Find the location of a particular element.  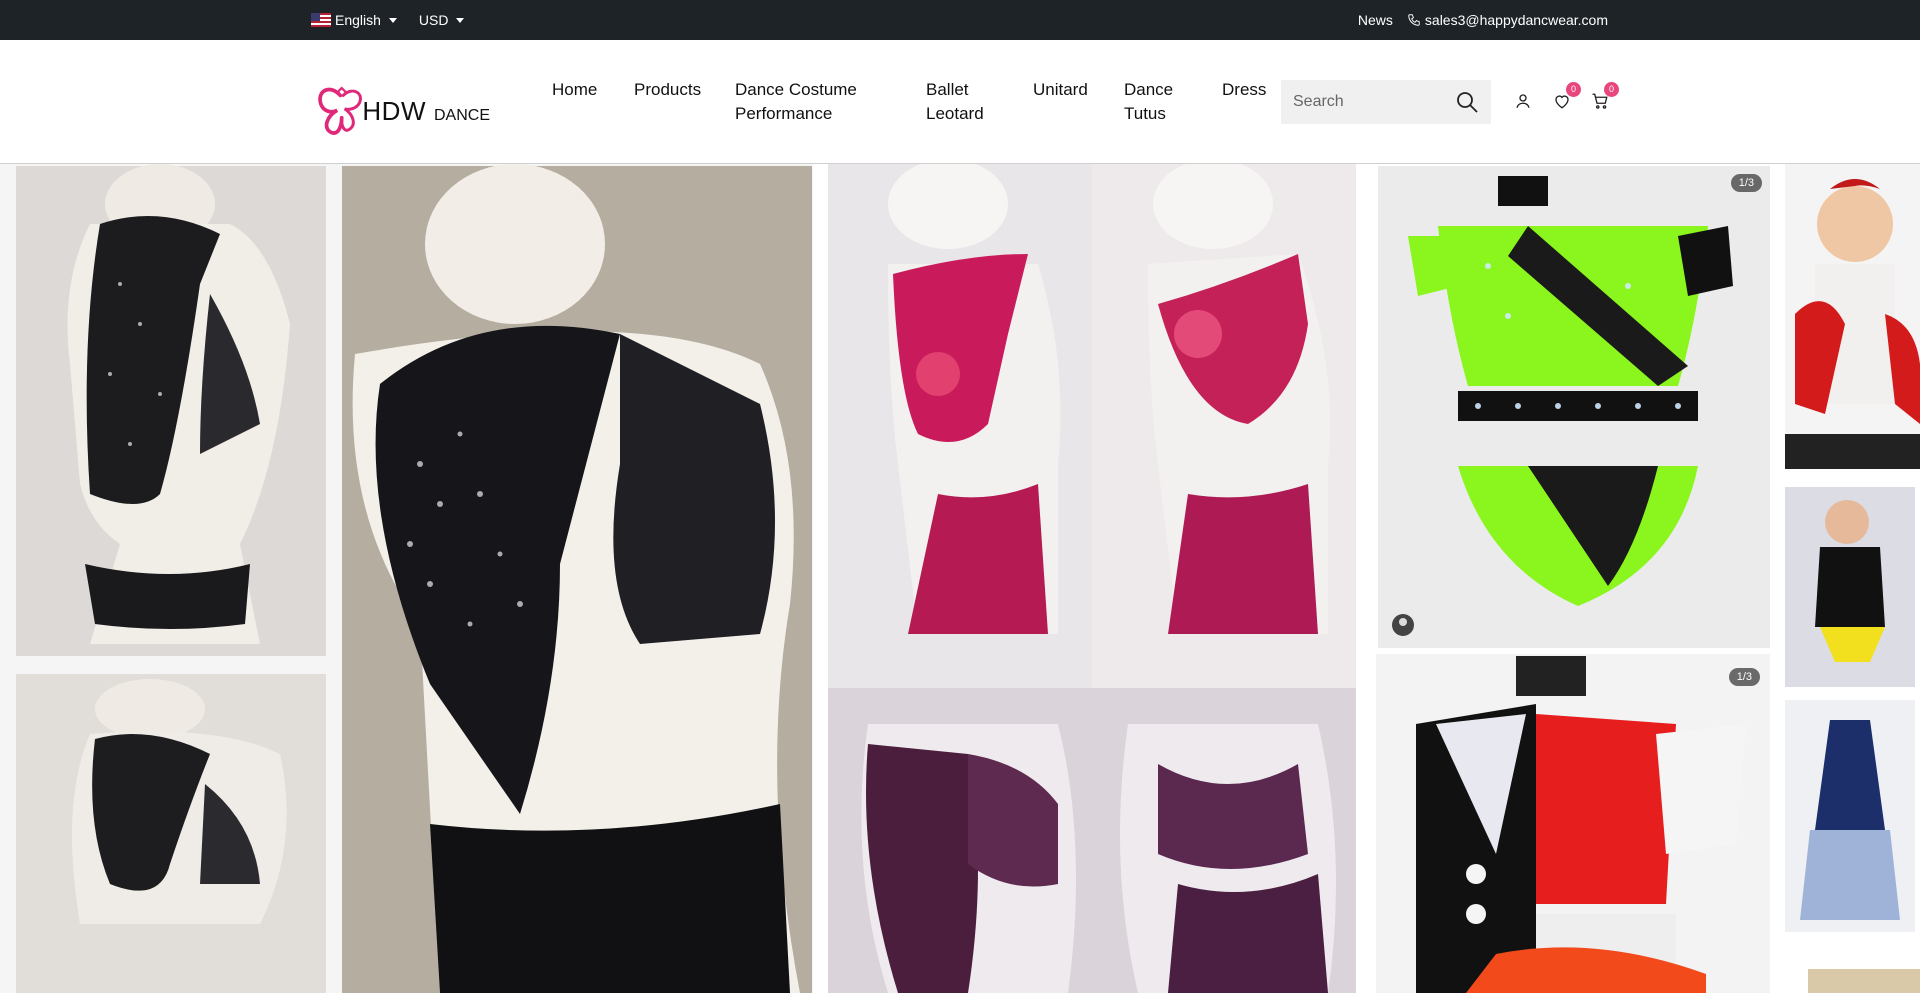

nav-ballet-leotard: Ballet Leotard is located at coordinates (961, 102).